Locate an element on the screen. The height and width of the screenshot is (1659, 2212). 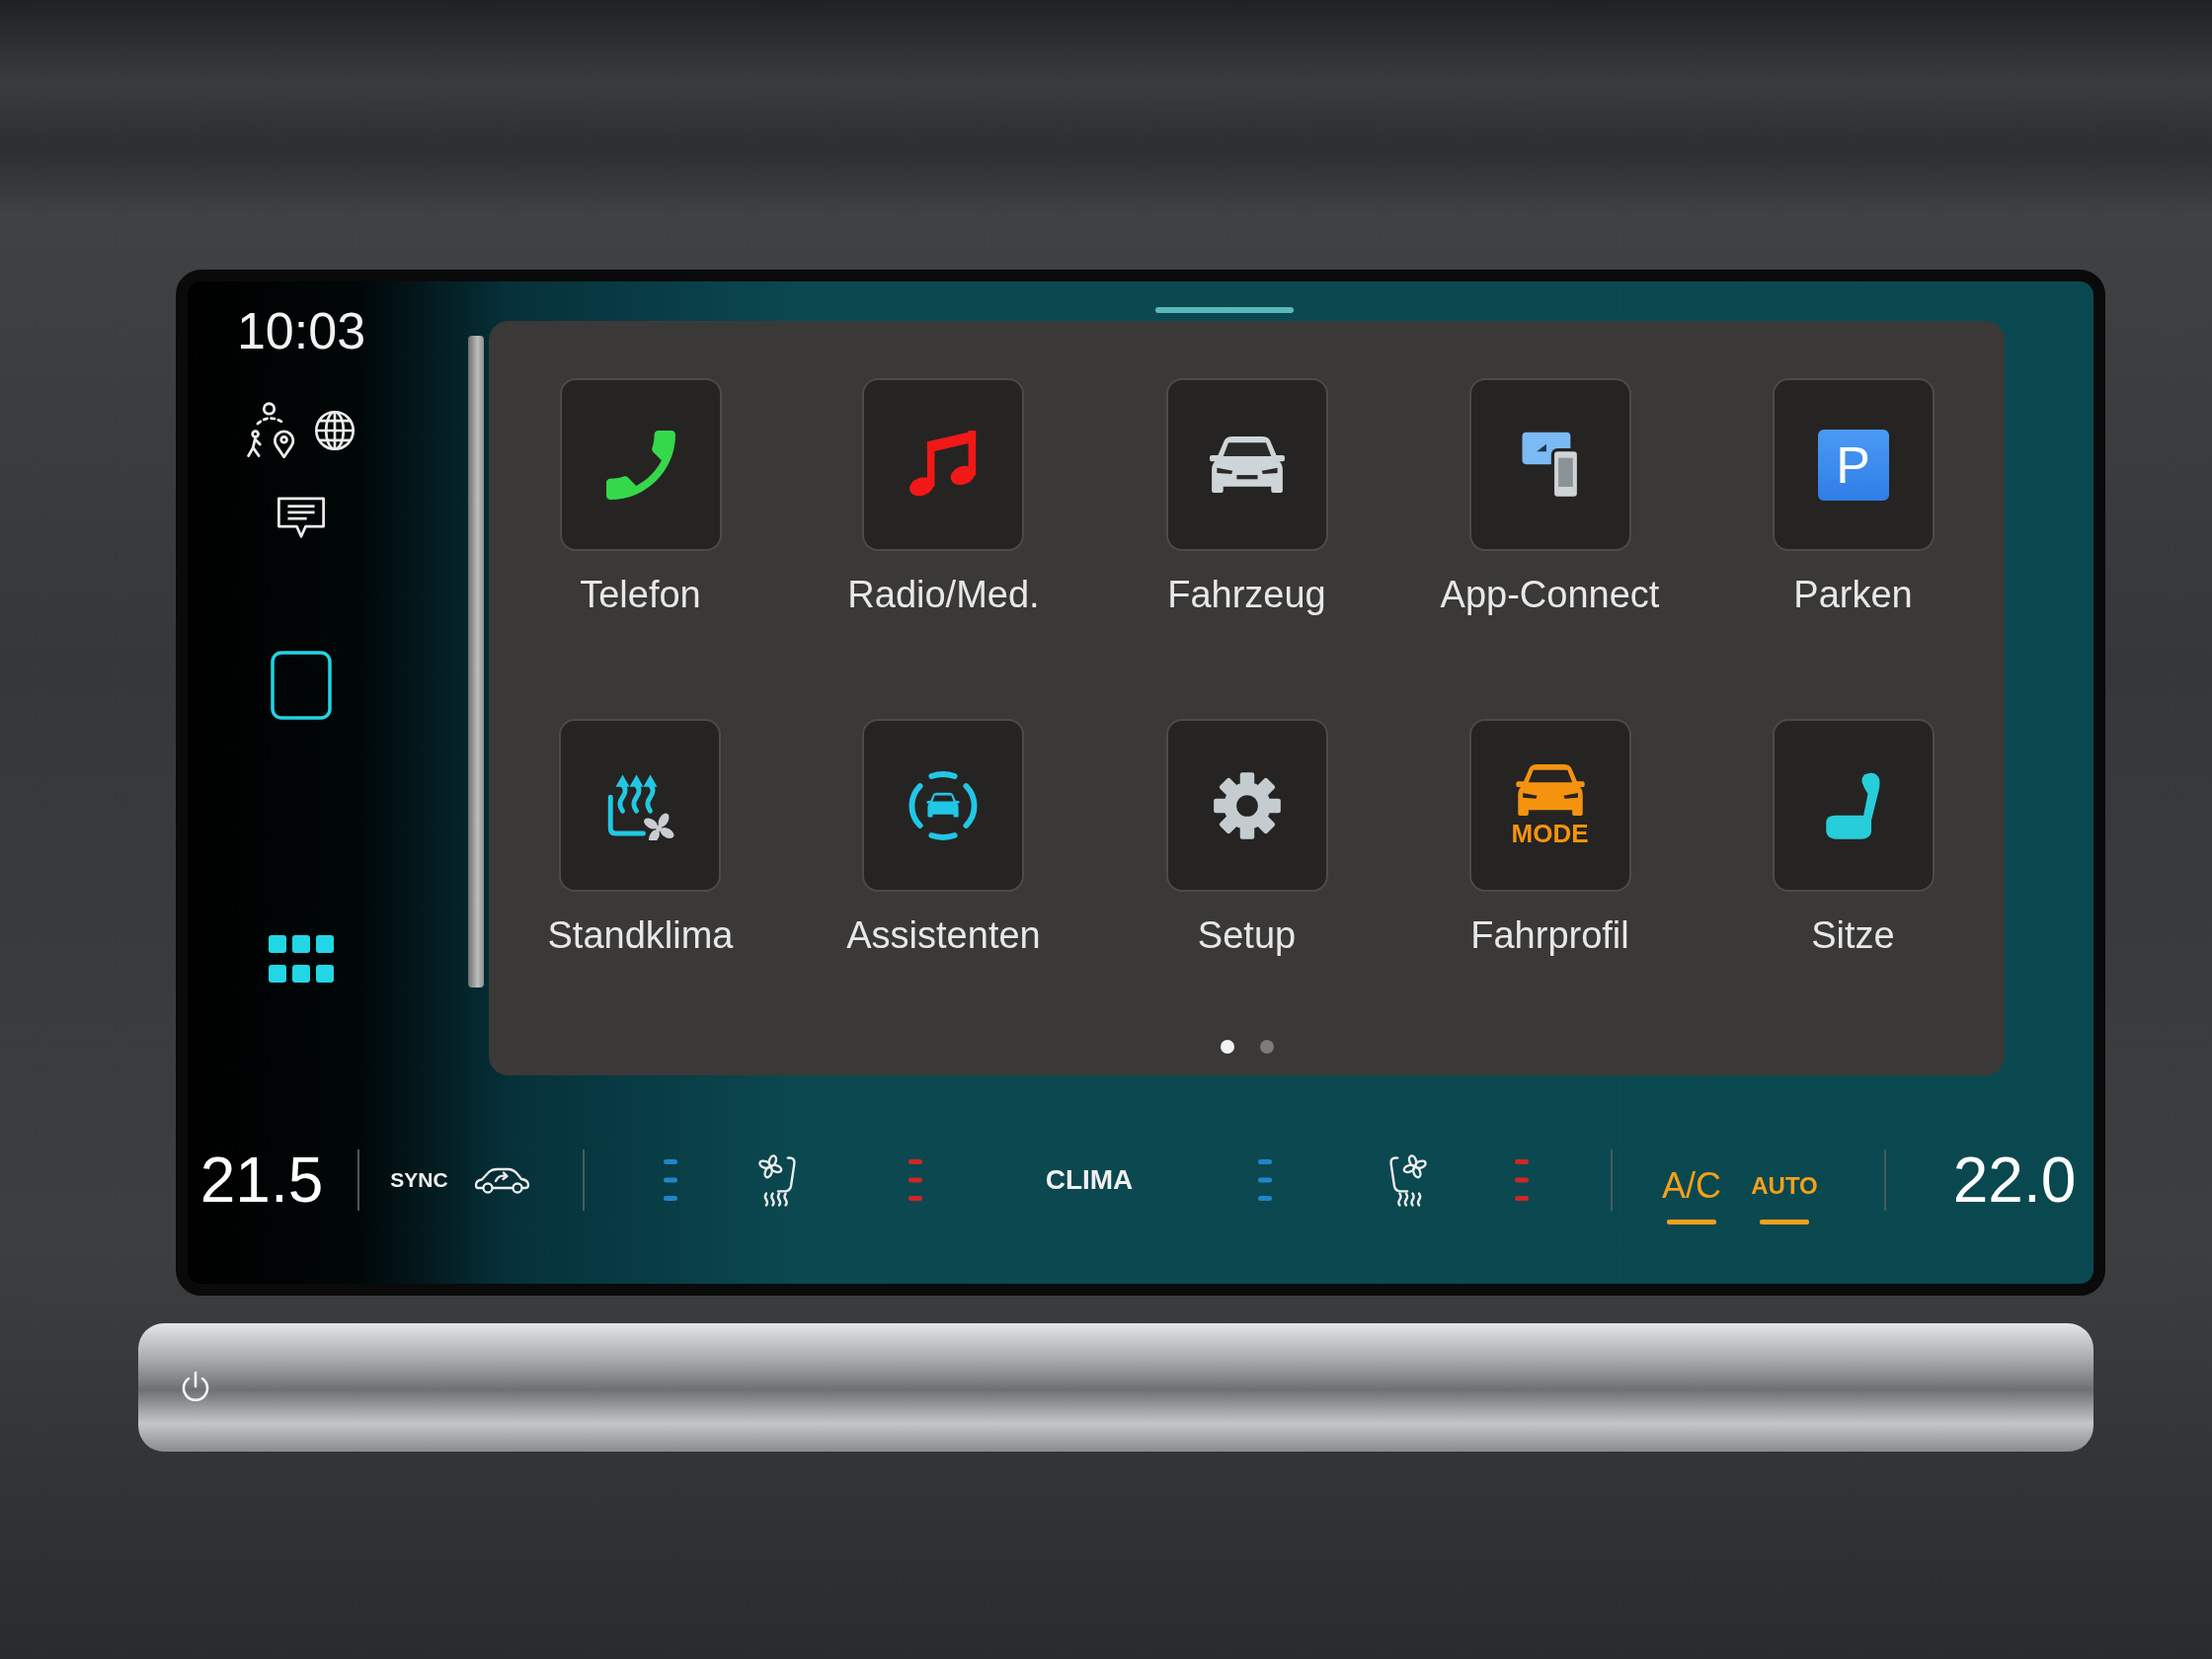
passenger-temperature: 22.0 is located at coordinates (2015, 1181).